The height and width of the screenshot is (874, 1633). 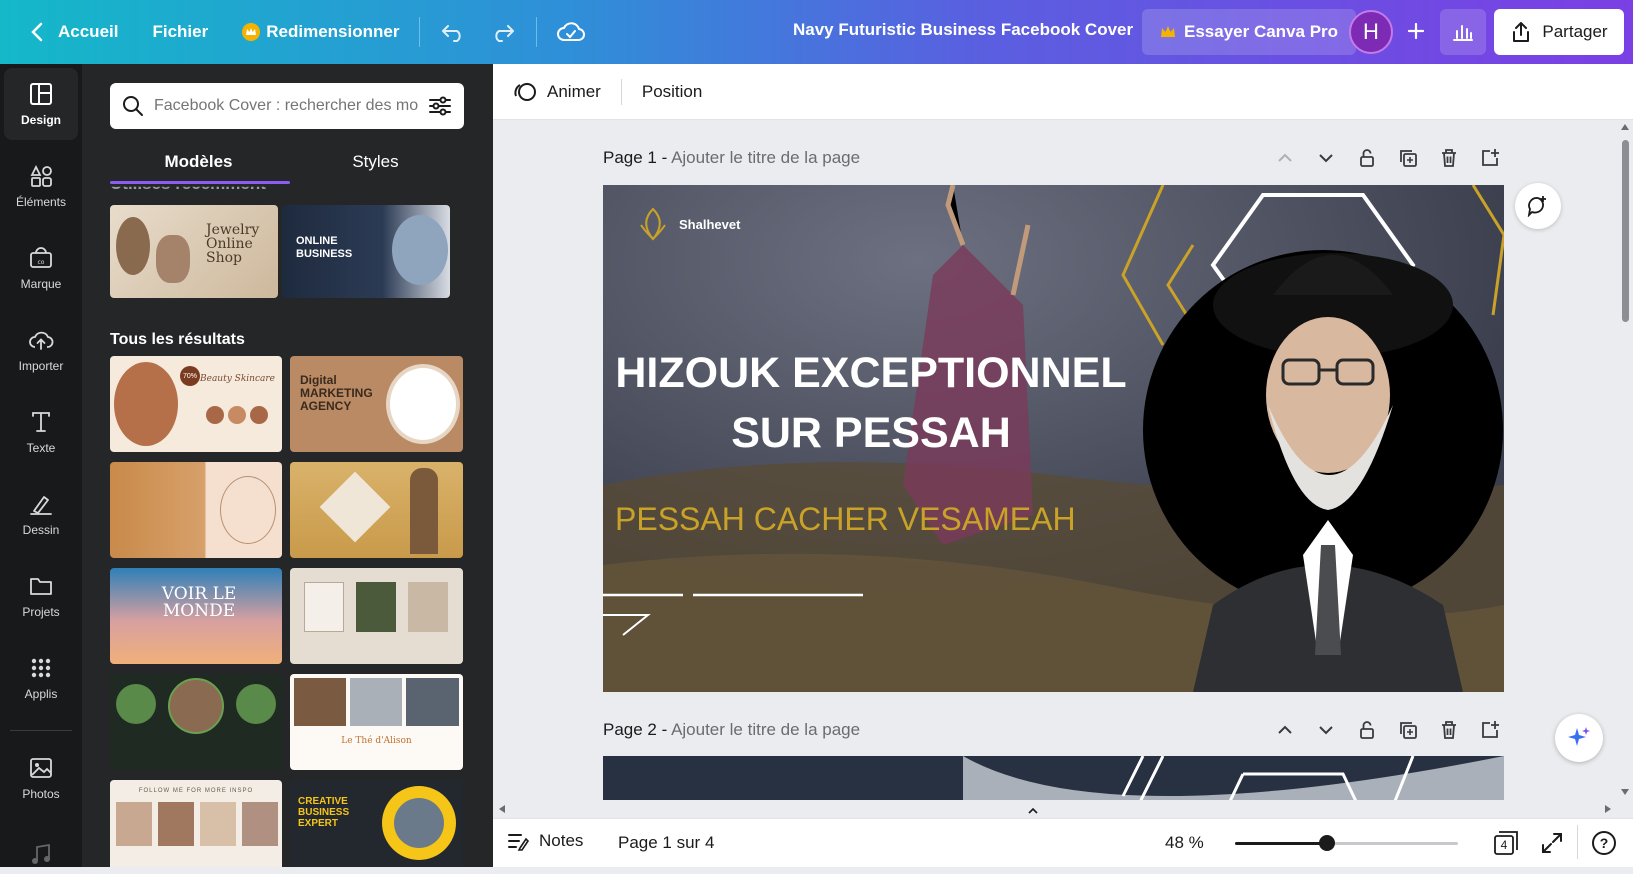 I want to click on tab-templates: Modèles, so click(x=198, y=162).